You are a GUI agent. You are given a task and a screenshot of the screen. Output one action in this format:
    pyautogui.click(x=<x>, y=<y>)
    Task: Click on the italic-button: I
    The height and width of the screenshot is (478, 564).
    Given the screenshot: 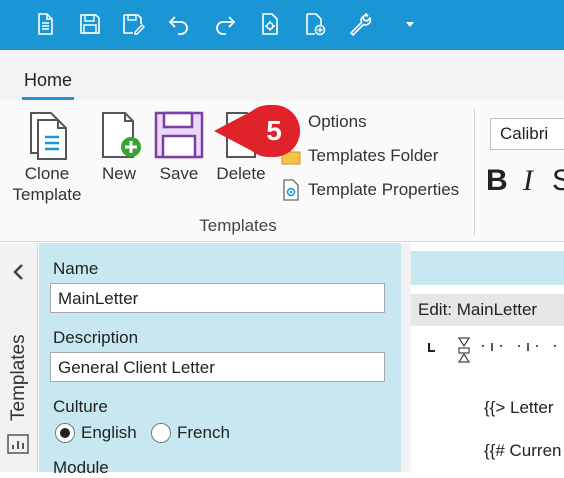 What is the action you would take?
    pyautogui.click(x=528, y=181)
    